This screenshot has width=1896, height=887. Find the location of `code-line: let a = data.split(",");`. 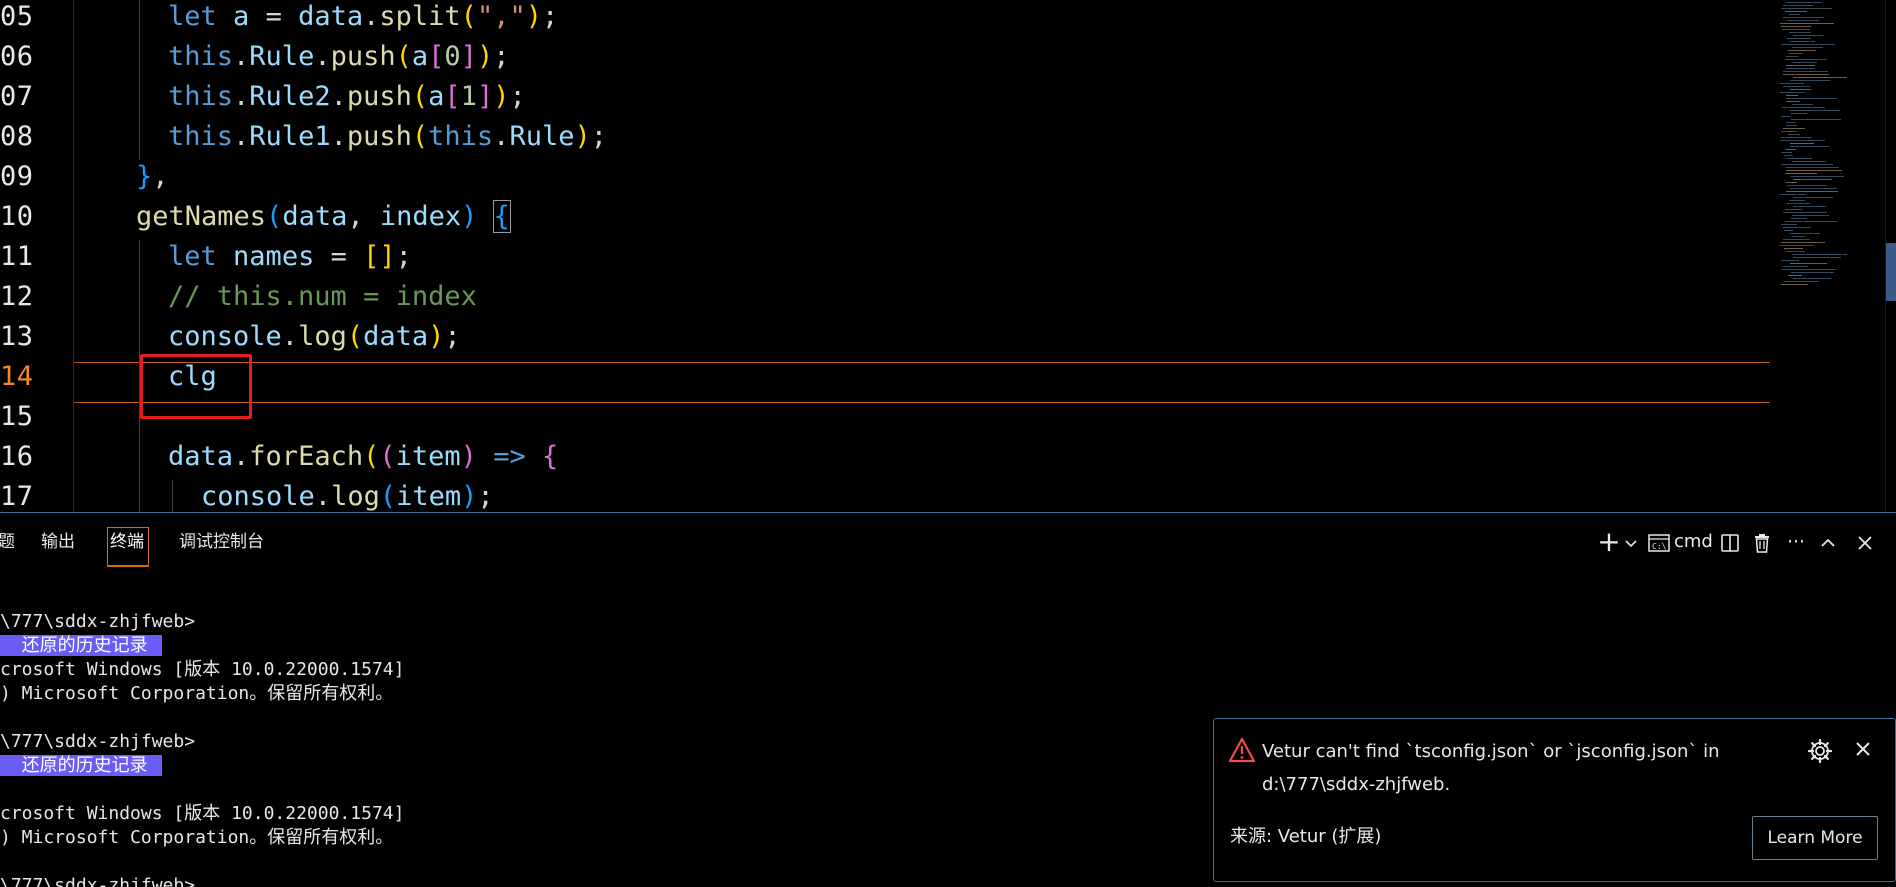

code-line: let a = data.split(","); is located at coordinates (363, 18).